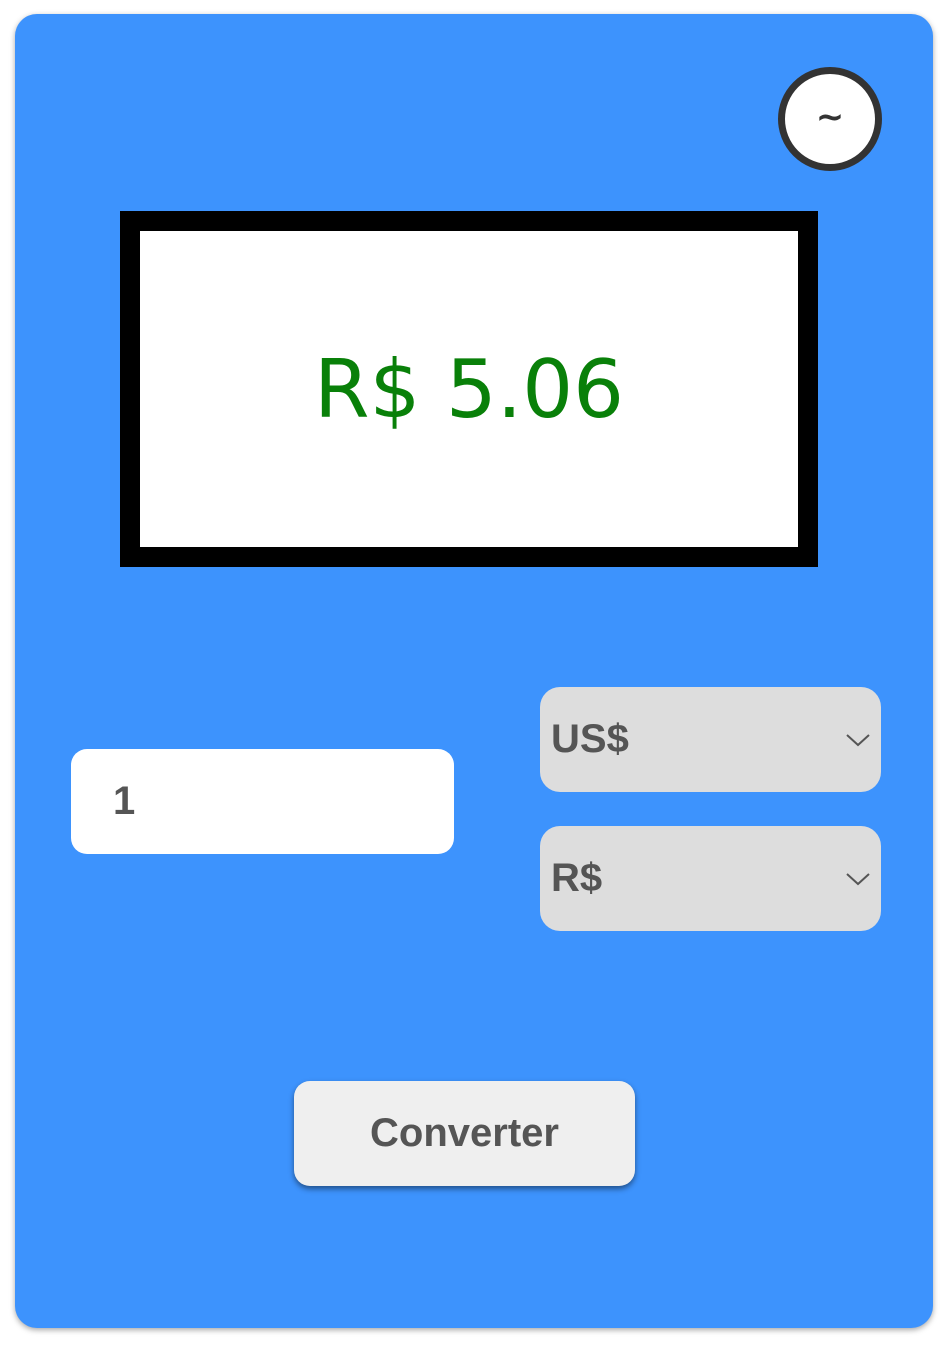 This screenshot has height=1346, width=950. I want to click on tilde-icon: ~, so click(830, 117).